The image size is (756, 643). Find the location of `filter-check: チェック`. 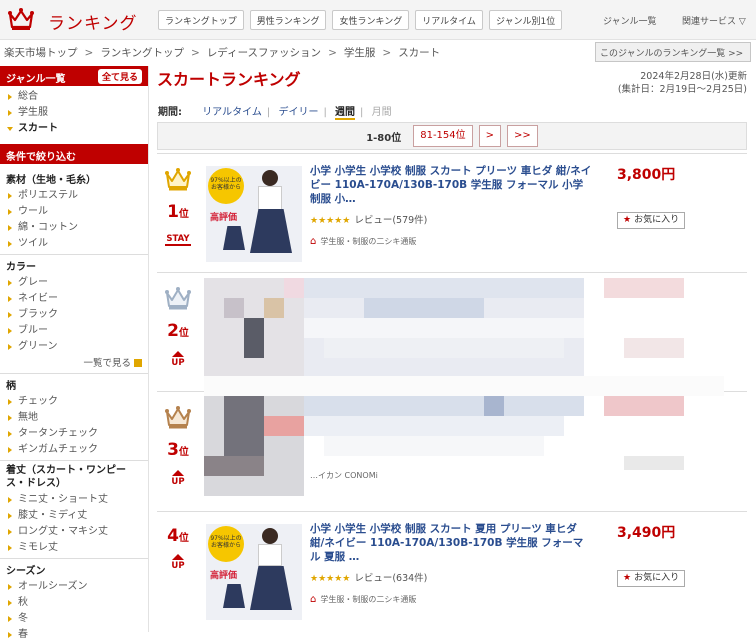

filter-check: チェック is located at coordinates (74, 402).